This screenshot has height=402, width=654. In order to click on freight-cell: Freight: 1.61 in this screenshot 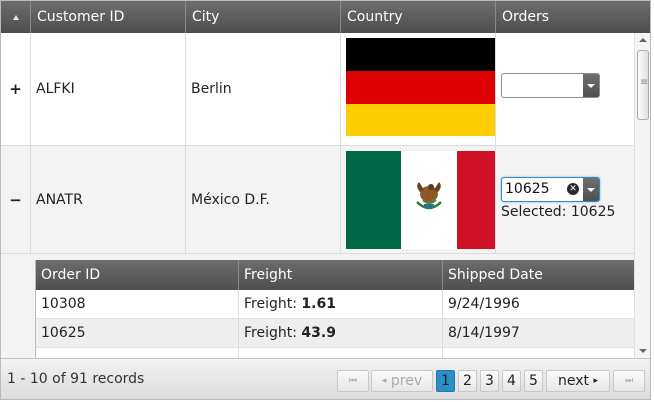, I will do `click(341, 304)`.